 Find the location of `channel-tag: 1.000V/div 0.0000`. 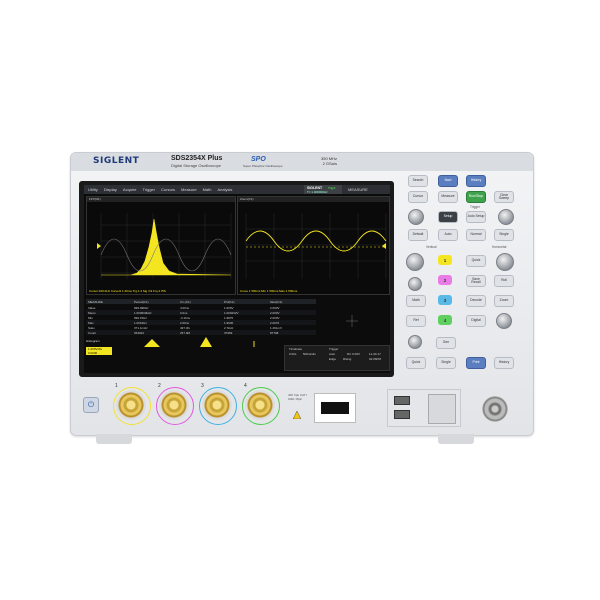

channel-tag: 1.000V/div 0.0000 is located at coordinates (99, 351).